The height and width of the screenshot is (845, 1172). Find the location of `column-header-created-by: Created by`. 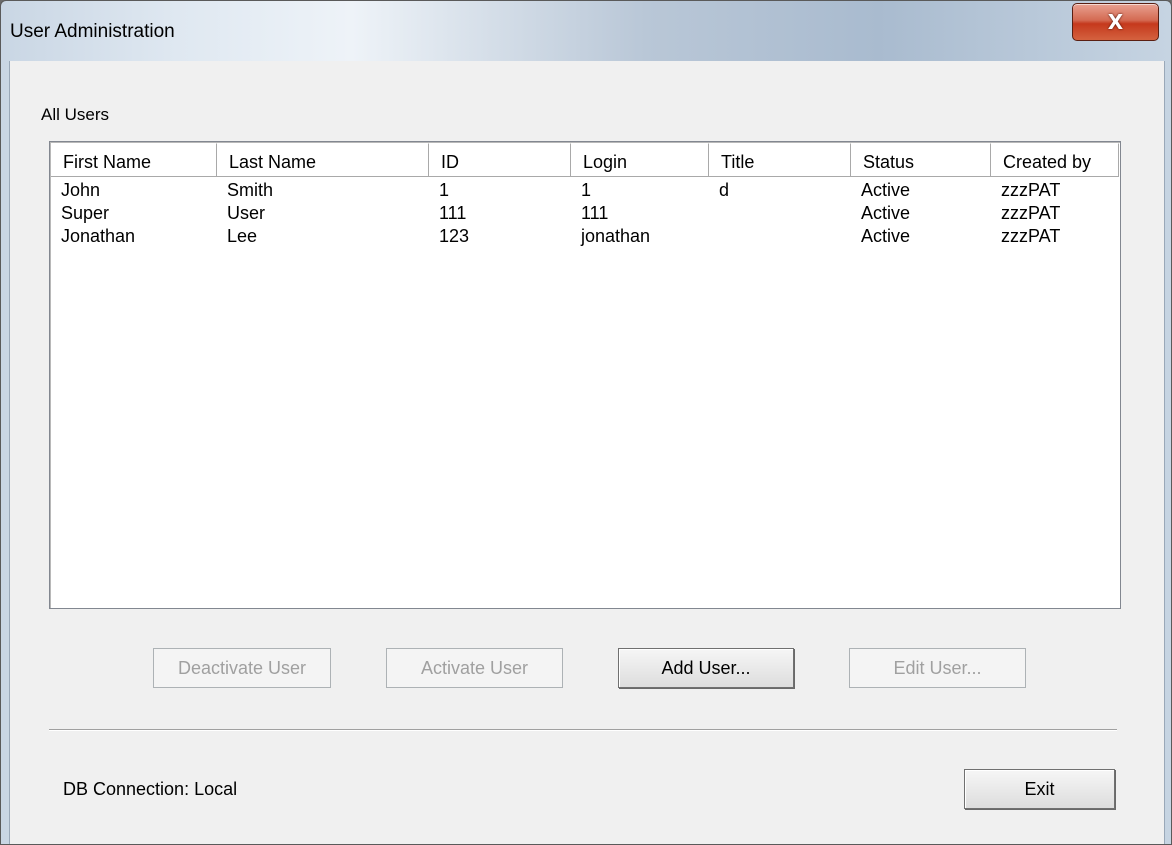

column-header-created-by: Created by is located at coordinates (1055, 160).